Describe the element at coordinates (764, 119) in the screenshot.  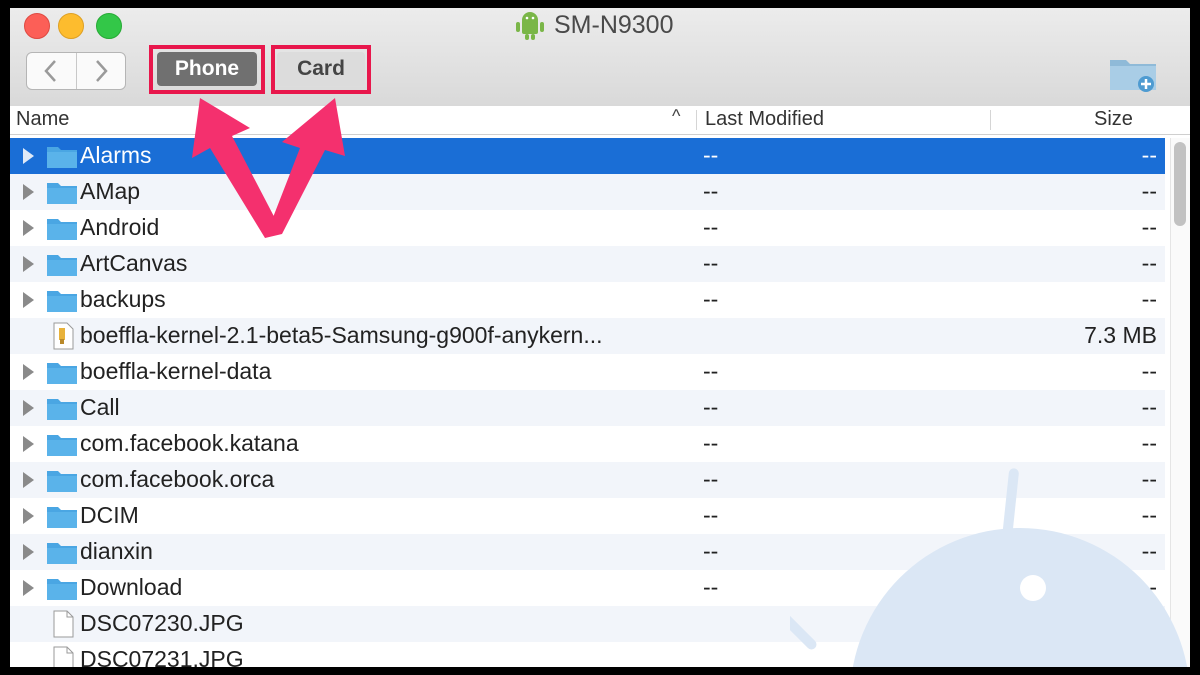
I see `last-modified-column-header: Last Modified` at that location.